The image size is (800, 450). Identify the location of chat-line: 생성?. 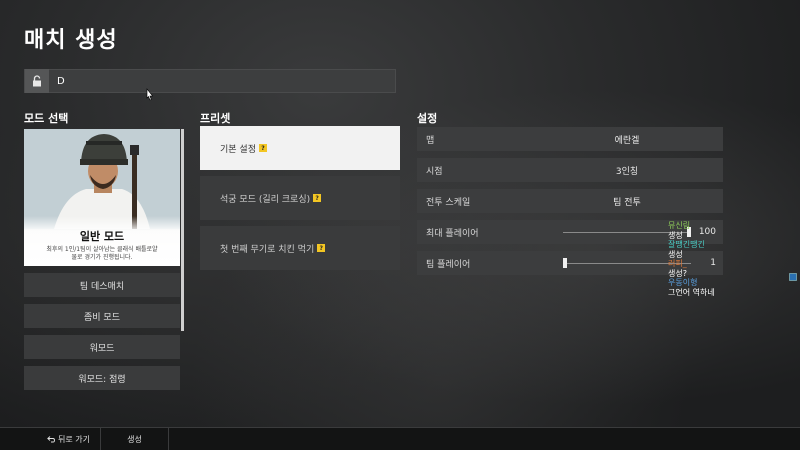
(677, 273).